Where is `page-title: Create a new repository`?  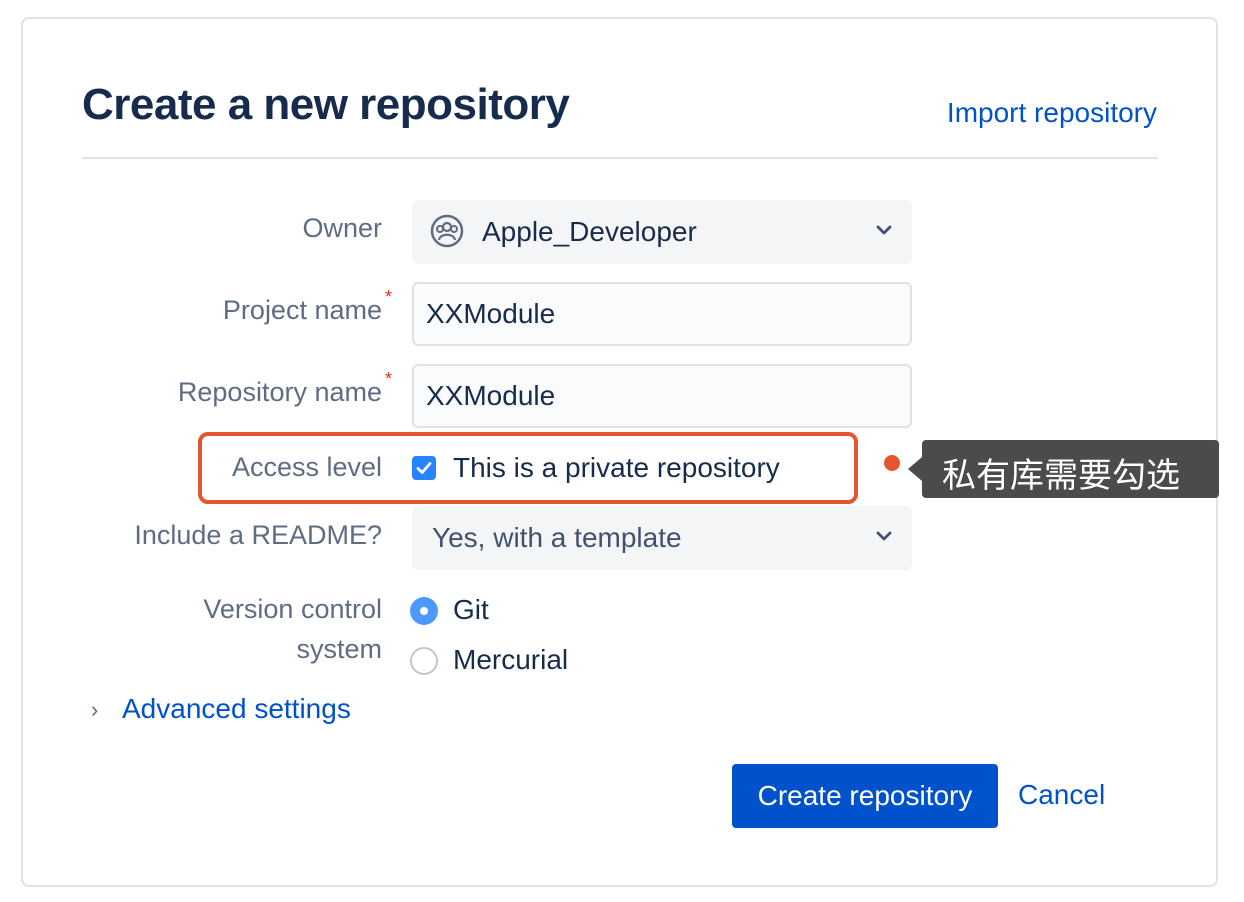
page-title: Create a new repository is located at coordinates (326, 104).